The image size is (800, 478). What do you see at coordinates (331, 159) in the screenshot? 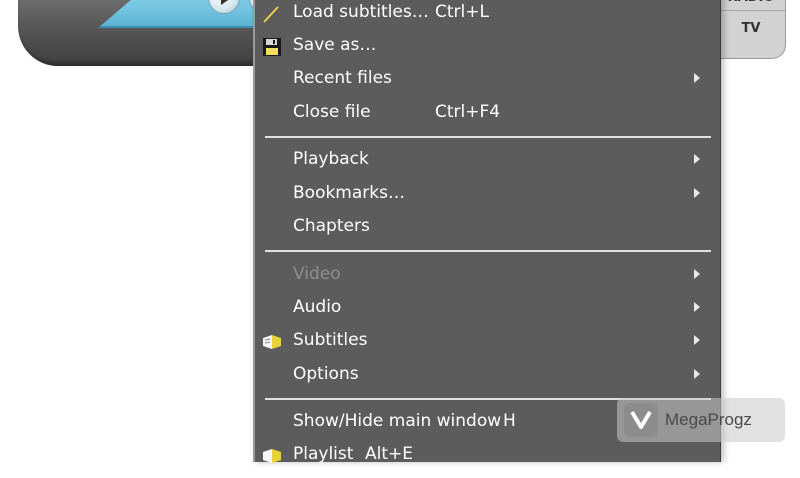
I see `menu-item-label: Playback` at bounding box center [331, 159].